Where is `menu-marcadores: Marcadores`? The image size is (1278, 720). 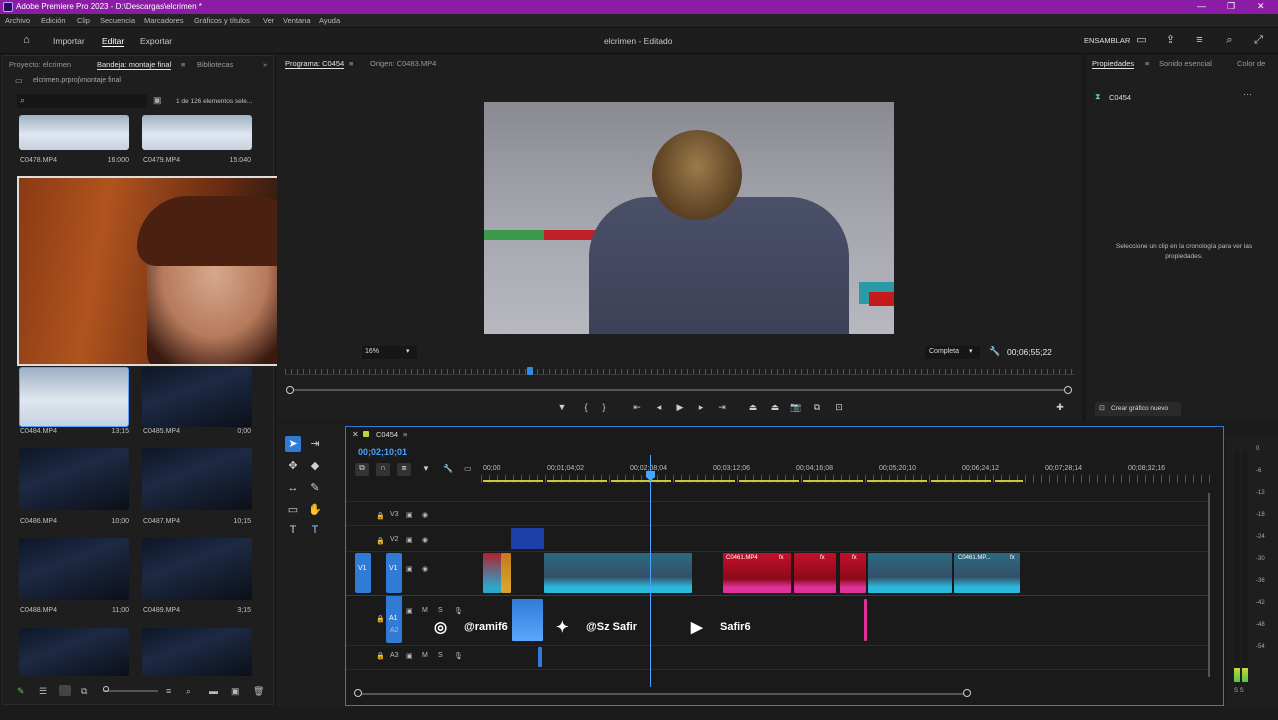
menu-marcadores: Marcadores is located at coordinates (164, 20).